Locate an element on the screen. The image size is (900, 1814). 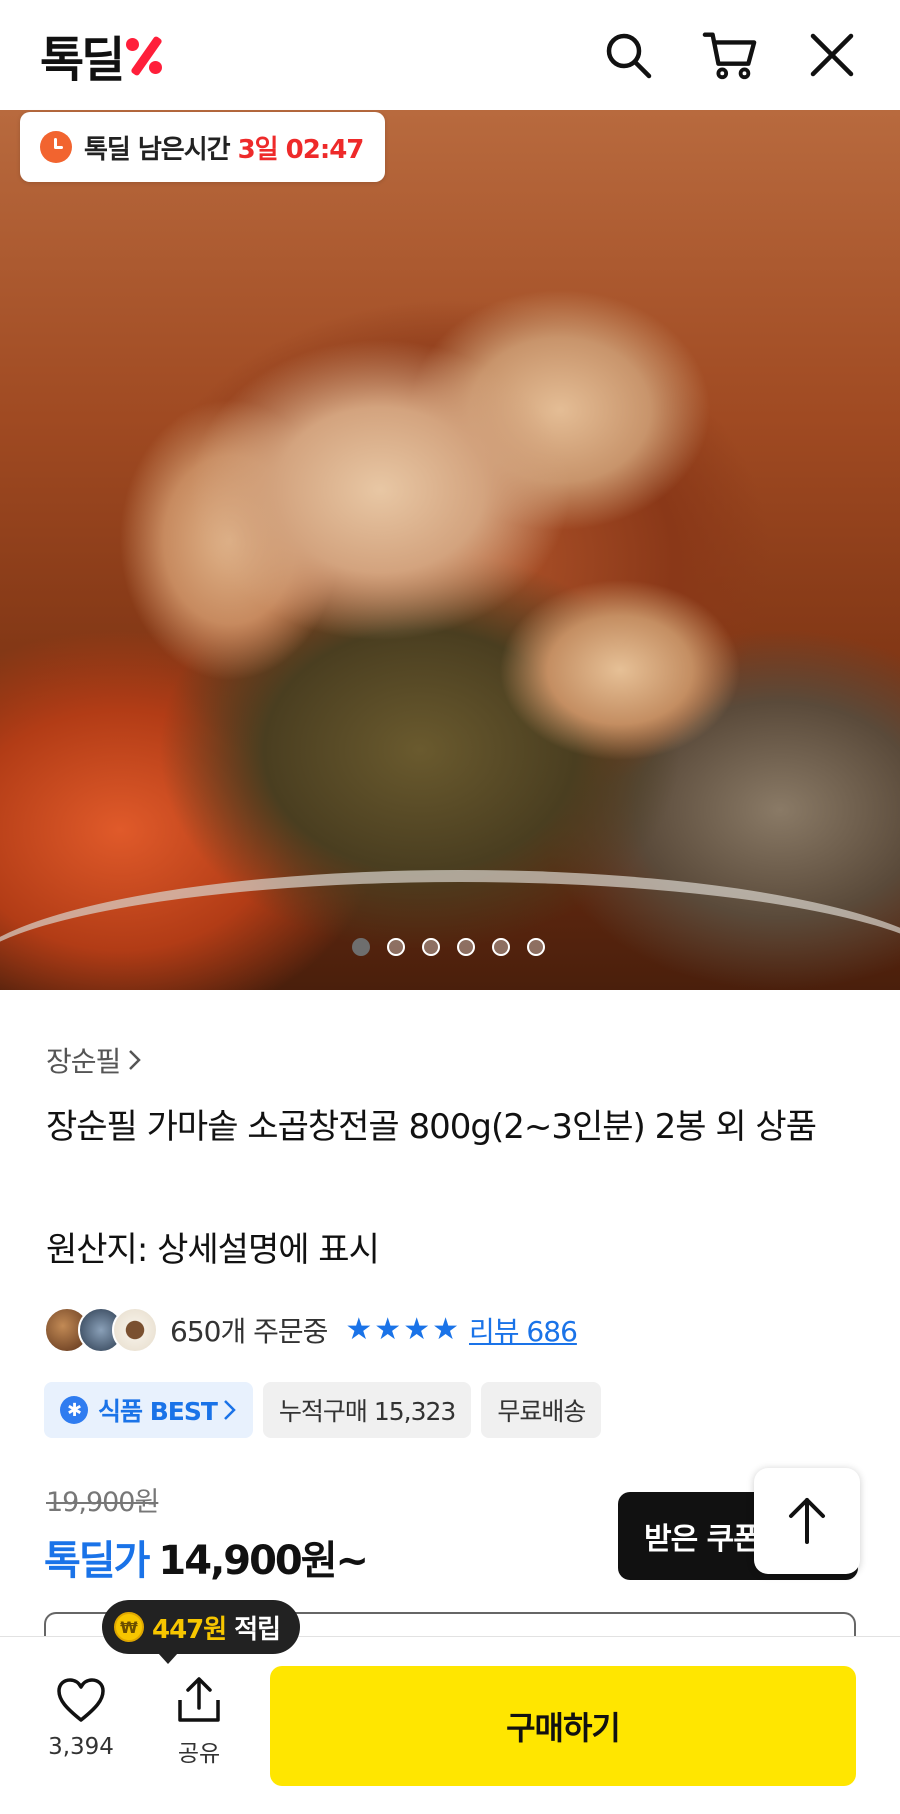
free-shipping-chip: 무료배송 is located at coordinates (541, 1410).